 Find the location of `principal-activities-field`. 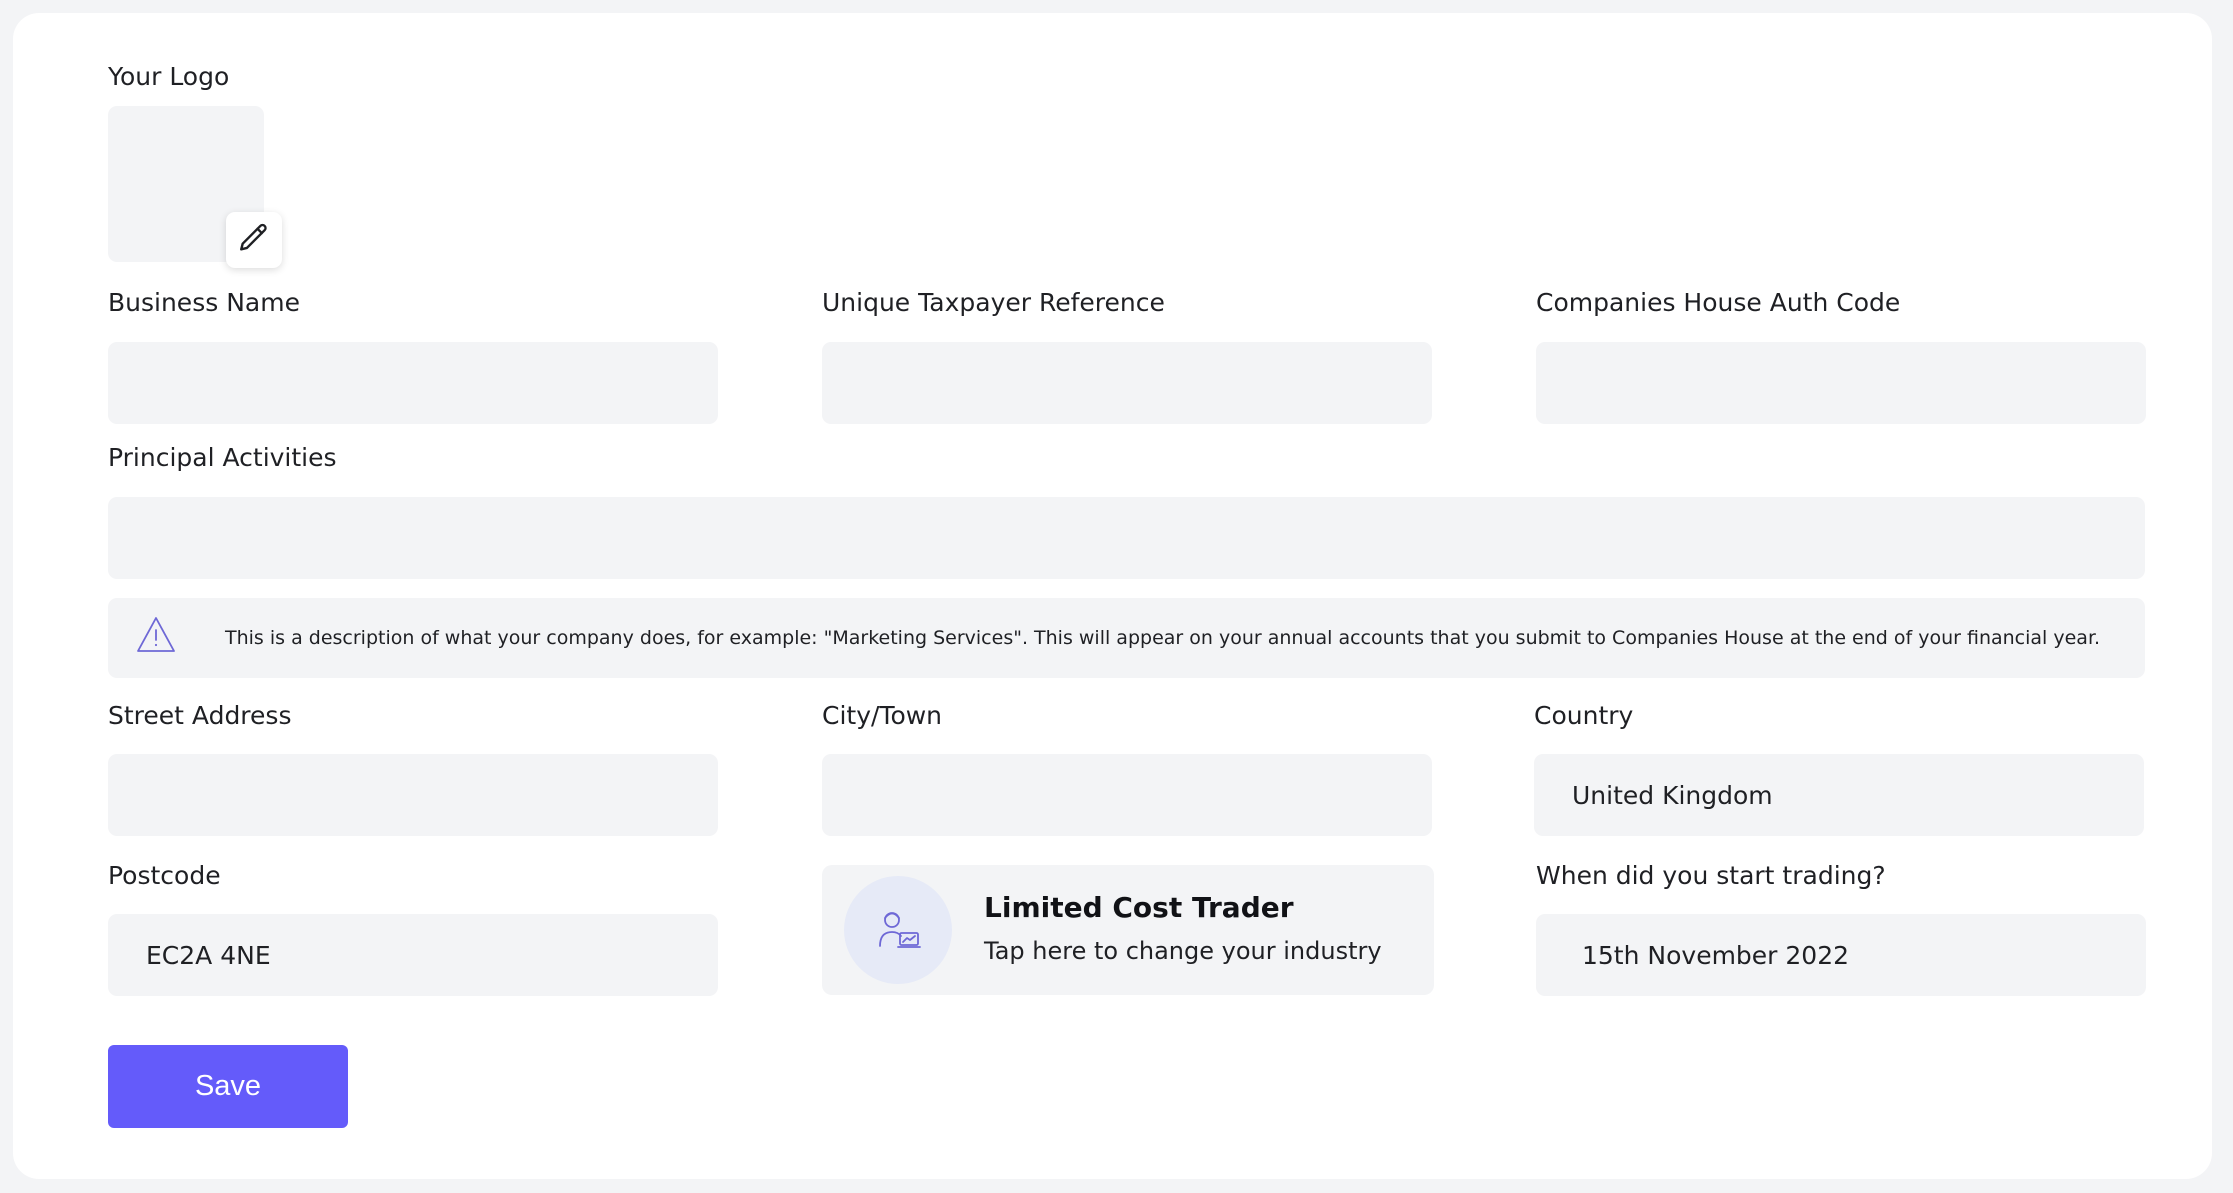

principal-activities-field is located at coordinates (1126, 538).